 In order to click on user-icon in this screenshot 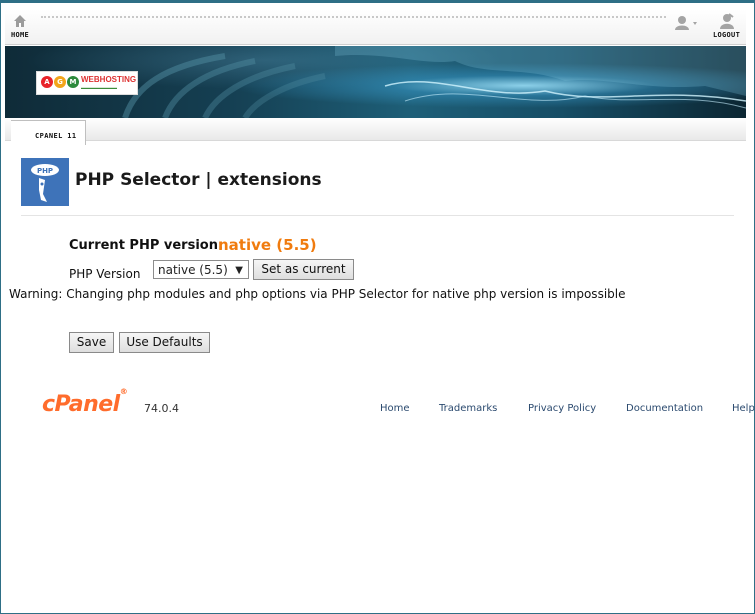, I will do `click(686, 23)`.